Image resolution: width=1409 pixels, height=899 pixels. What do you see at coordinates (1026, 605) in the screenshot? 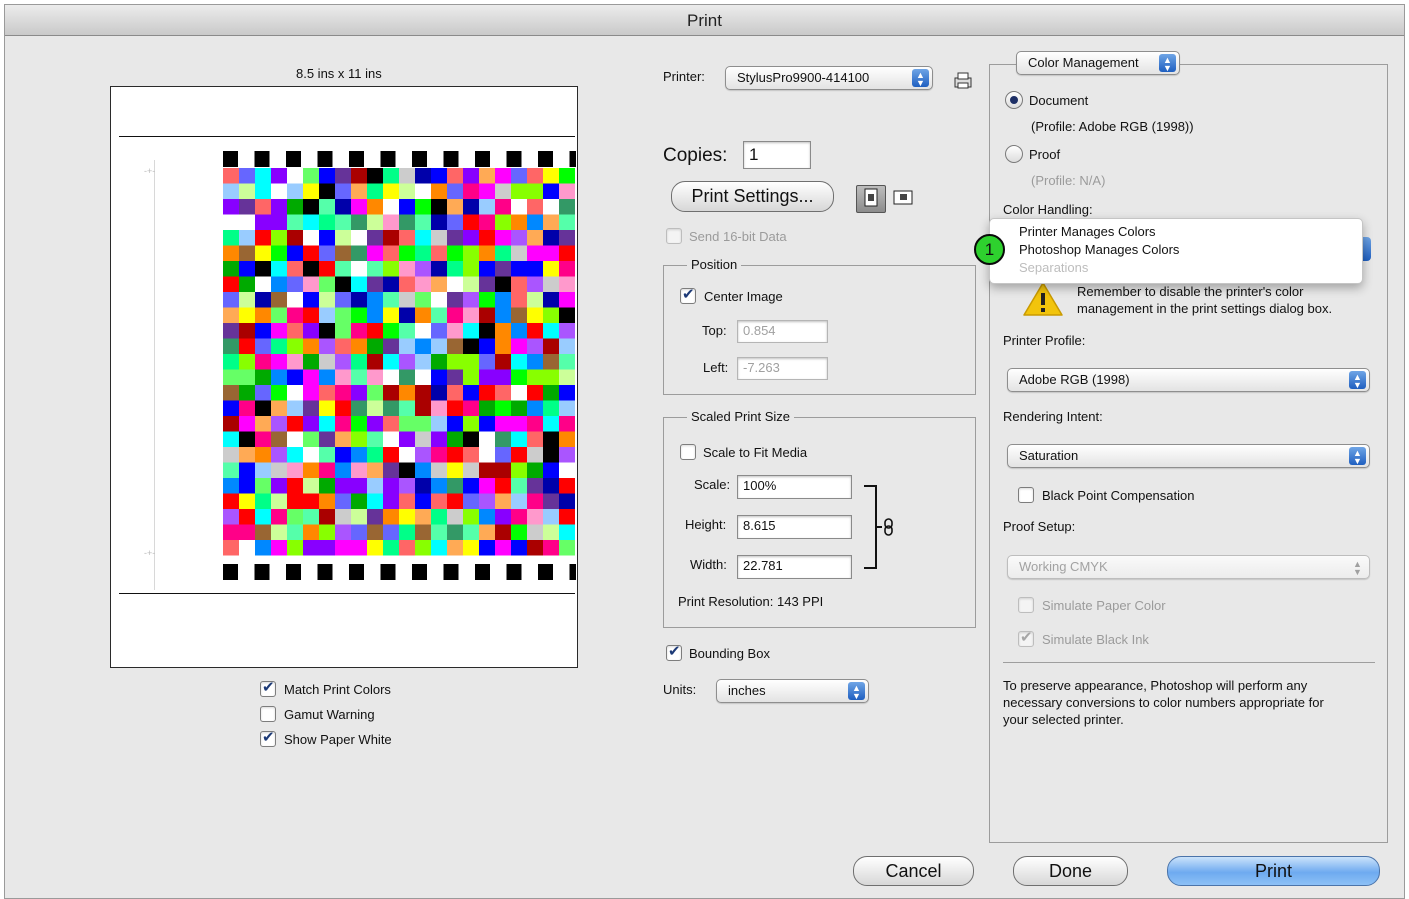
I see `simulate-paper-checkbox` at bounding box center [1026, 605].